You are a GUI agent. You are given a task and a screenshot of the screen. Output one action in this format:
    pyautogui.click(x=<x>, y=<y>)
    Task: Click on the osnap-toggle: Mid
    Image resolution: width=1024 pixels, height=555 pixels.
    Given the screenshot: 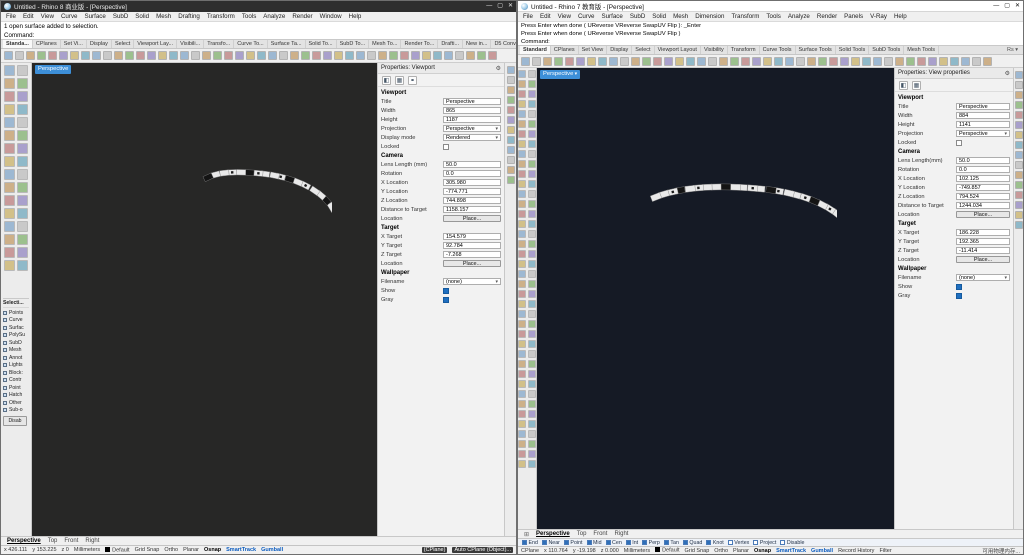 What is the action you would take?
    pyautogui.click(x=594, y=543)
    